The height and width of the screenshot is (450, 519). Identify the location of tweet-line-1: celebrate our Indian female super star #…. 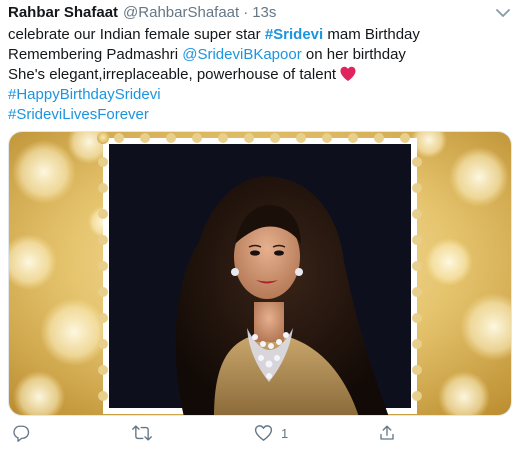
(258, 35).